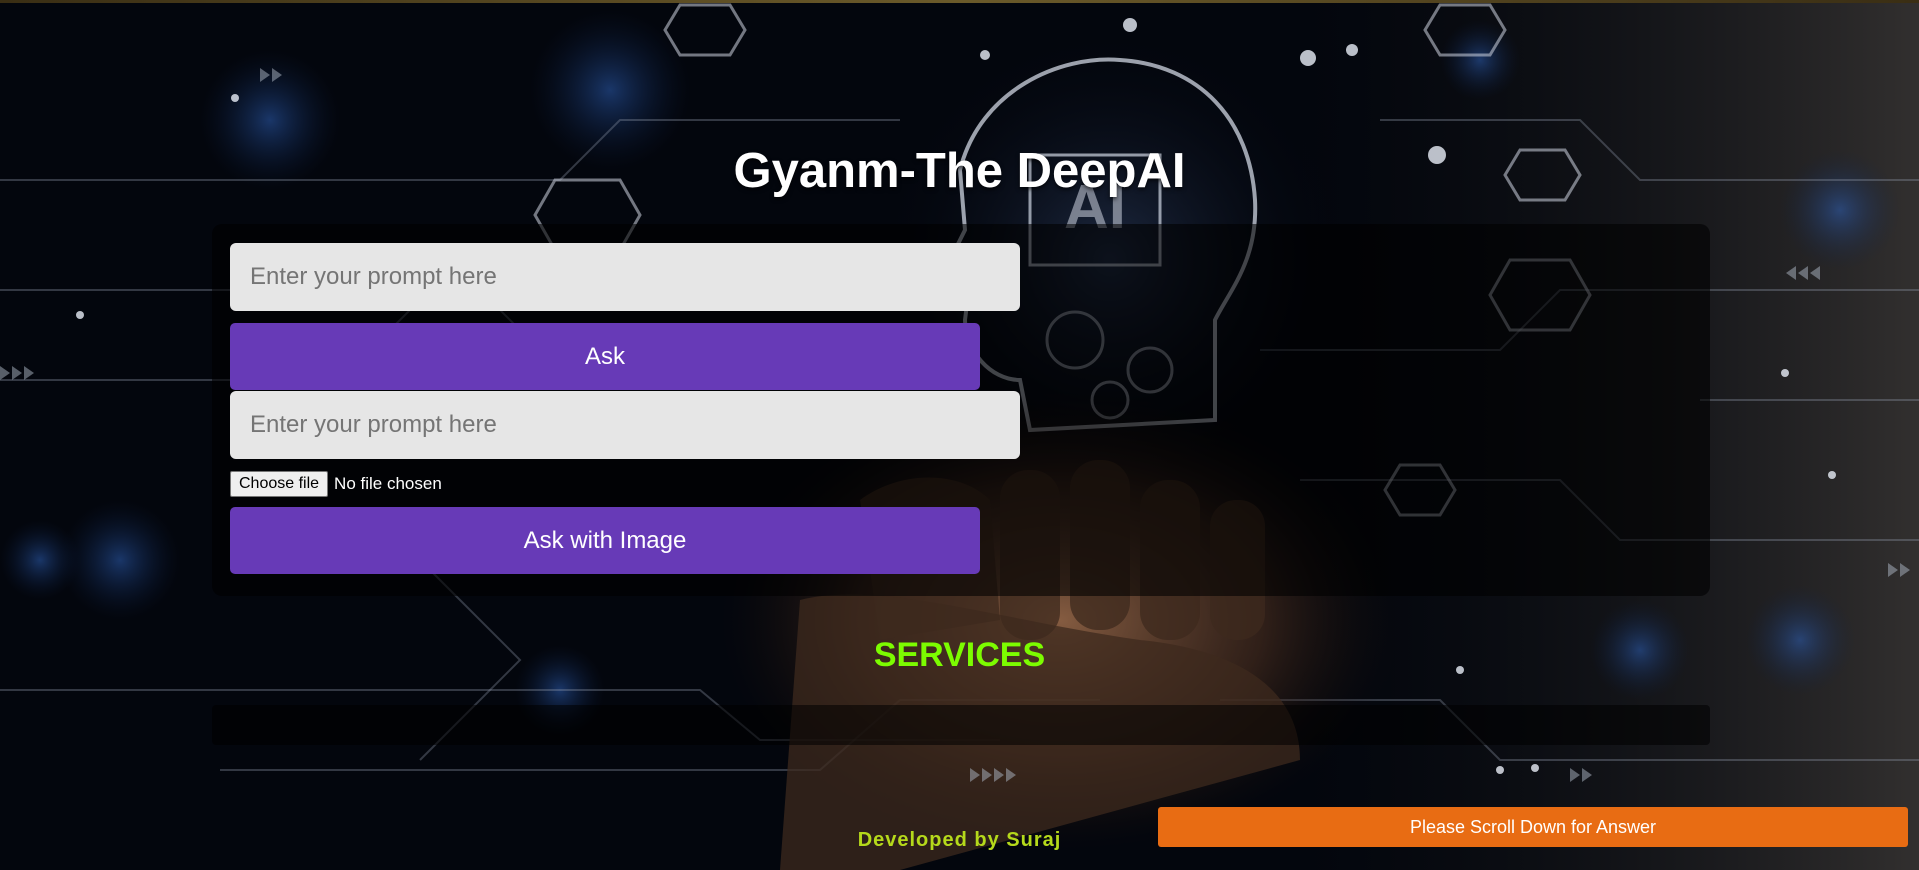  Describe the element at coordinates (605, 356) in the screenshot. I see `ask-button: Ask` at that location.